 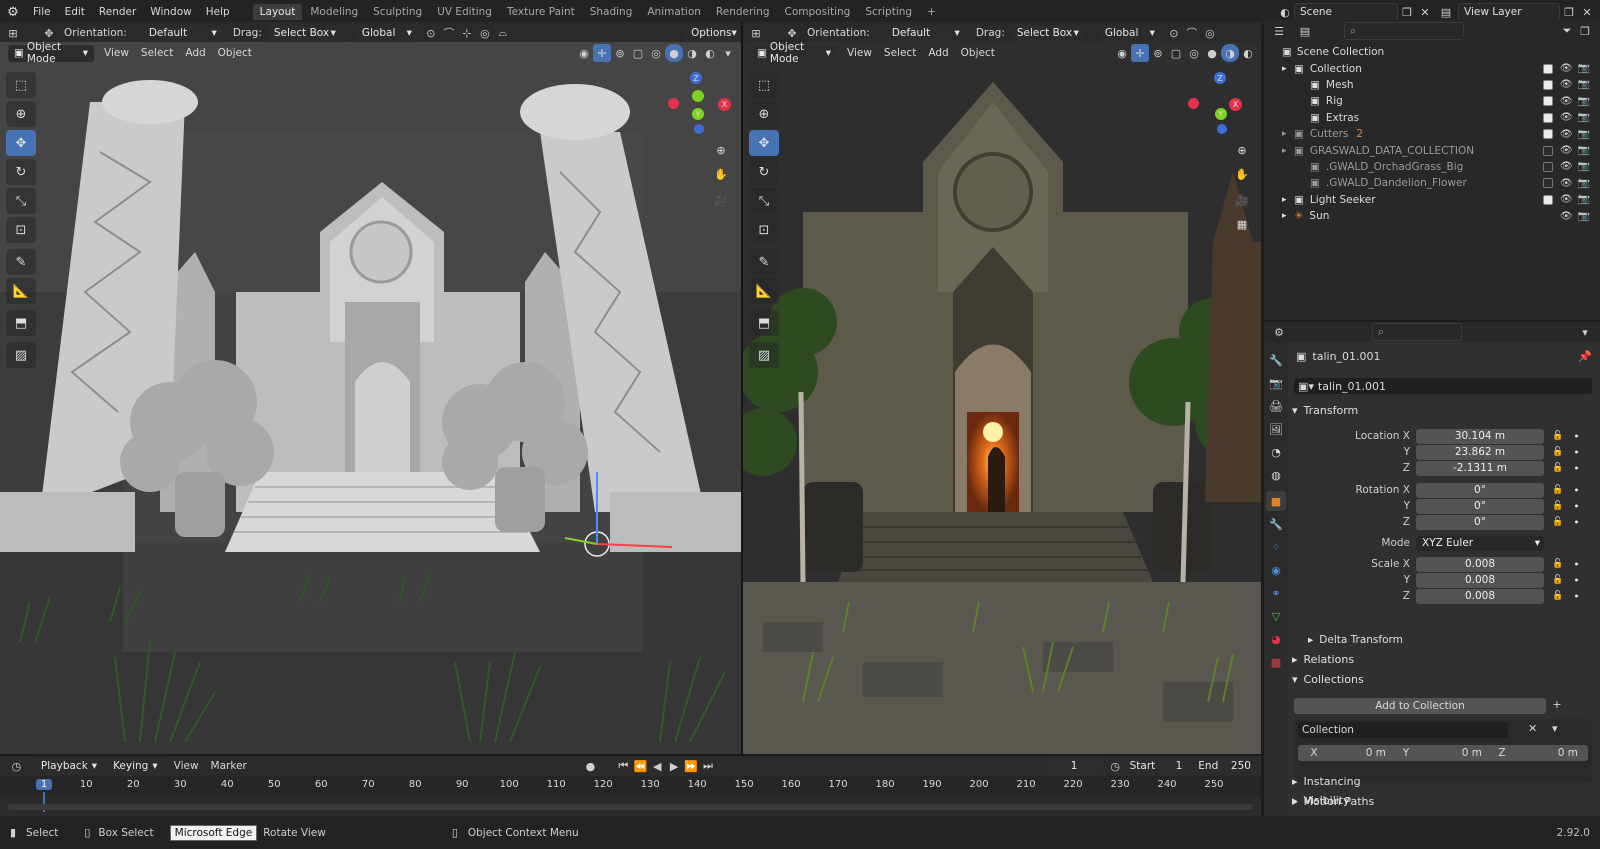 What do you see at coordinates (584, 53) in the screenshot?
I see `visibility-icon: ◉` at bounding box center [584, 53].